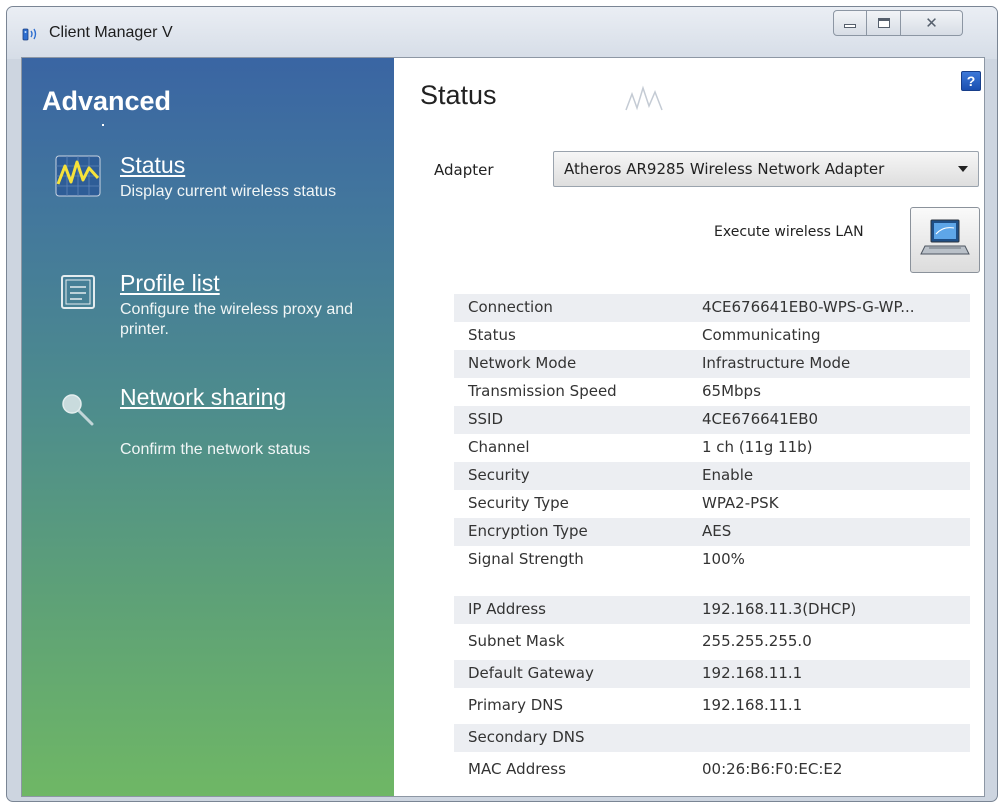  Describe the element at coordinates (499, 475) in the screenshot. I see `info-key: Security` at that location.